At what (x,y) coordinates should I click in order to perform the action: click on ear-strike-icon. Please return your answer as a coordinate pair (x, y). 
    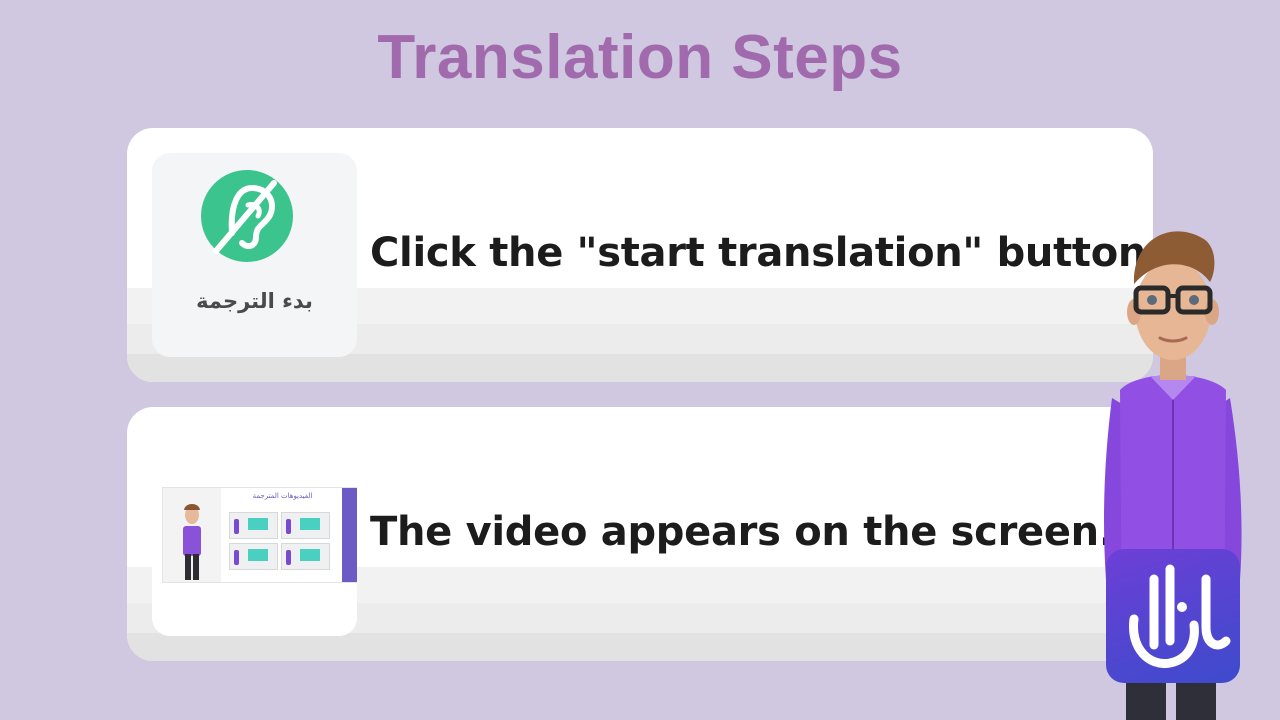
    Looking at the image, I should click on (247, 216).